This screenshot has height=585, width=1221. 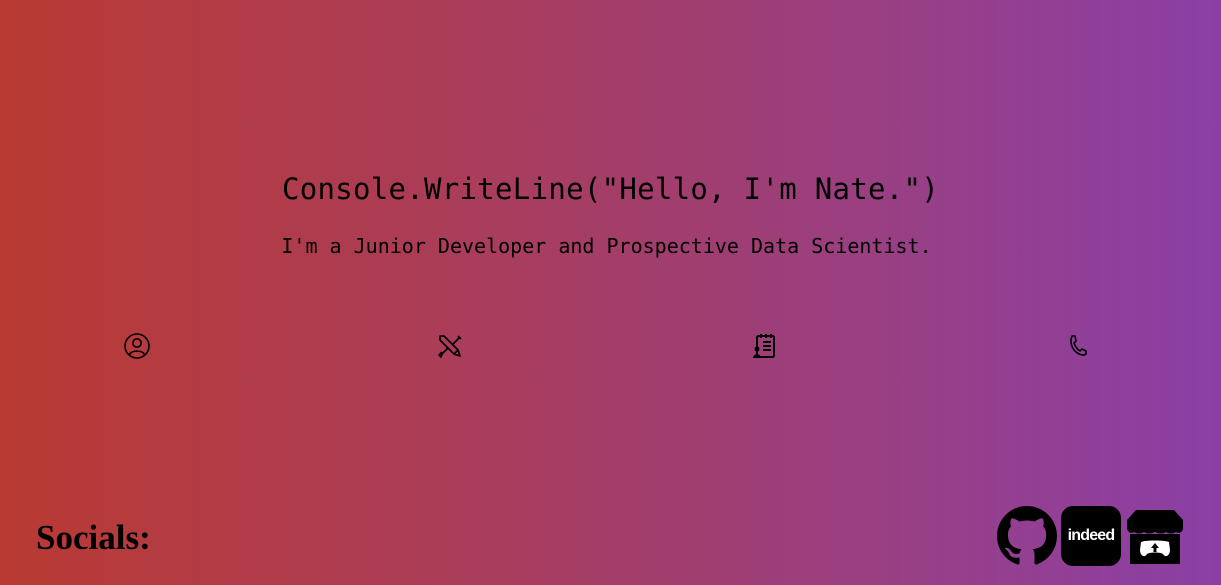 I want to click on contact-nav-link, so click(x=1078, y=346).